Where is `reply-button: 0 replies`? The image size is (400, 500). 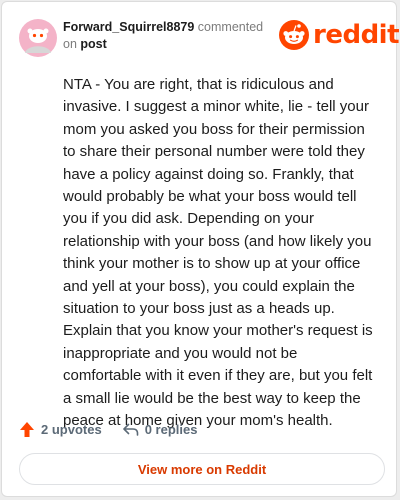
reply-button: 0 replies is located at coordinates (160, 429).